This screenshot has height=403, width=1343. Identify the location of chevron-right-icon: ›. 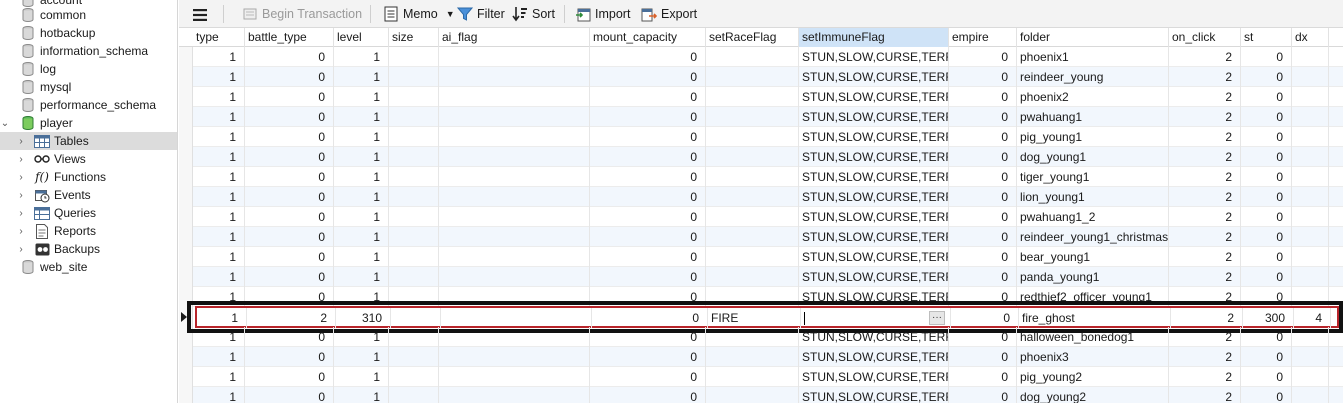
(21, 177).